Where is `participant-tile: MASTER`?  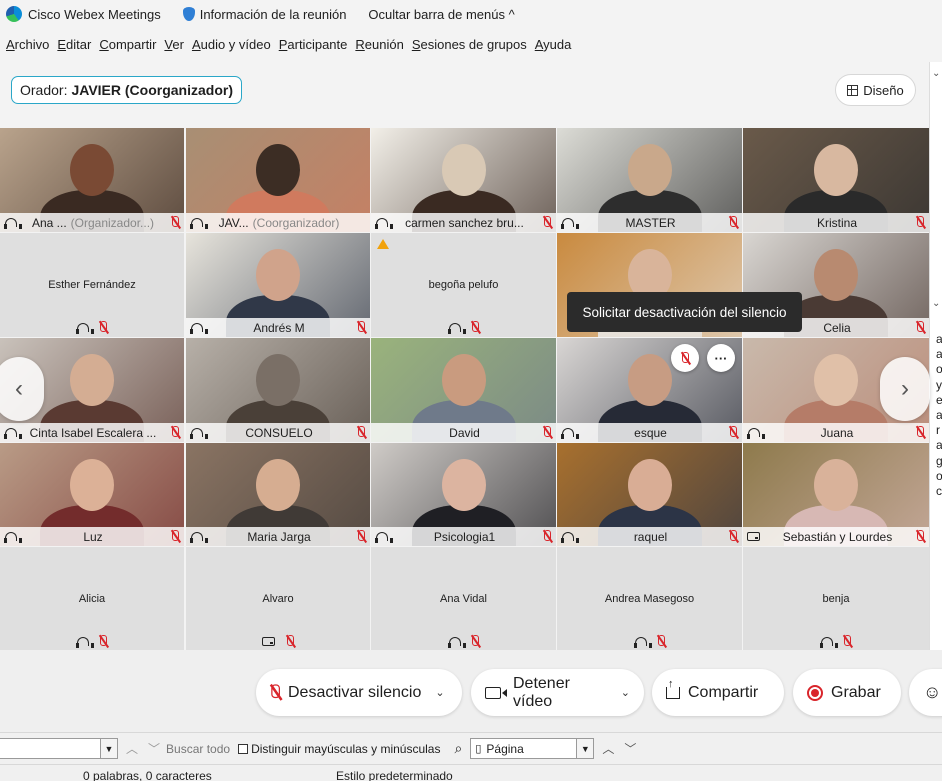 participant-tile: MASTER is located at coordinates (649, 180).